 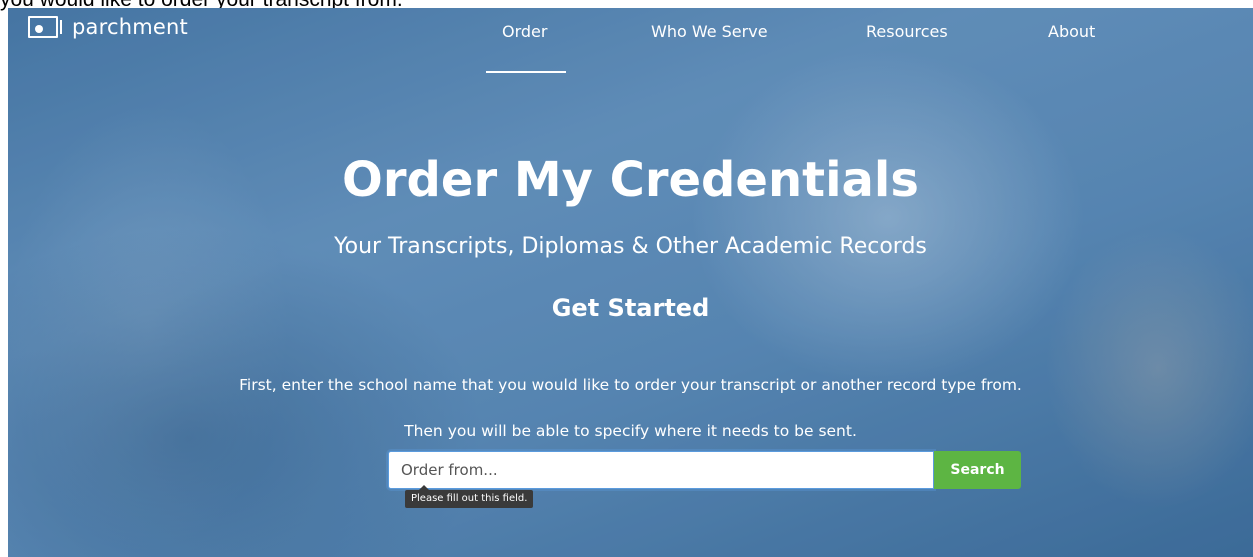 I want to click on page-title: Order My Credentials, so click(x=630, y=180).